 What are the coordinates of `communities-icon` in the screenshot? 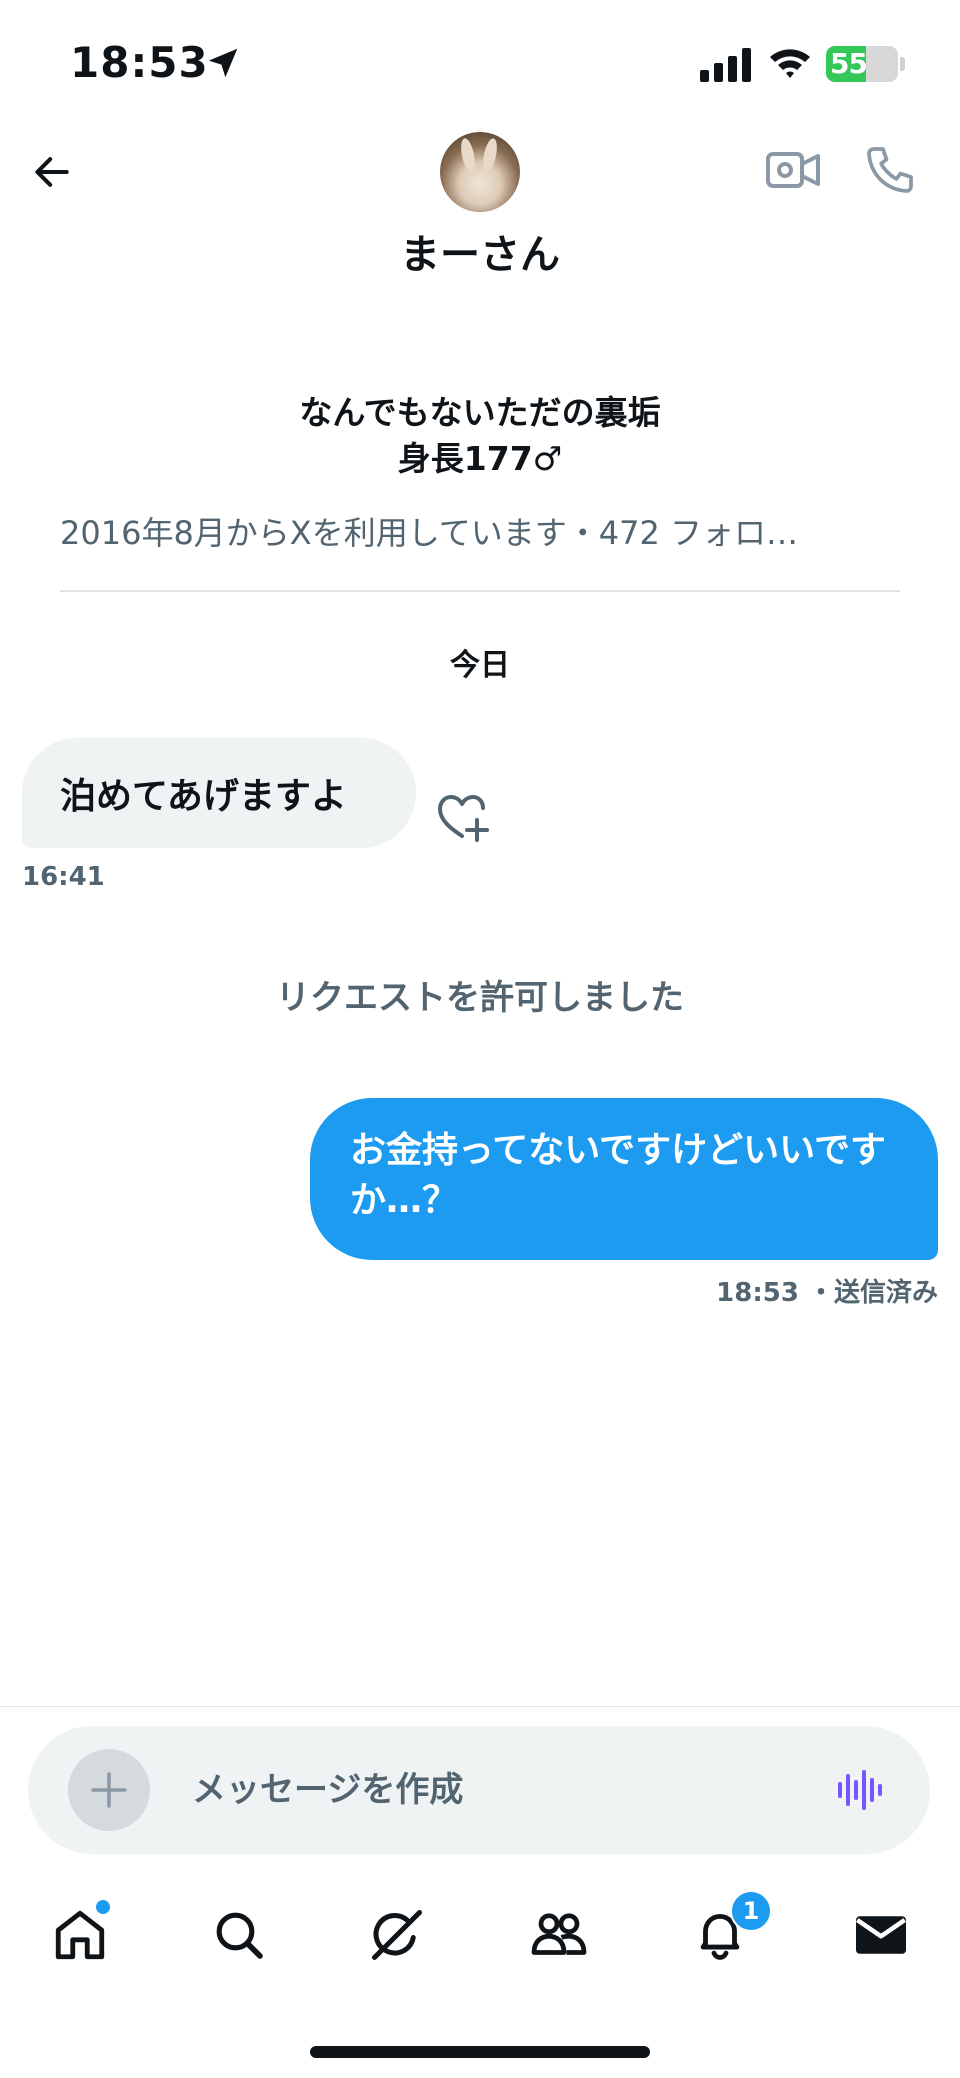 It's located at (559, 1934).